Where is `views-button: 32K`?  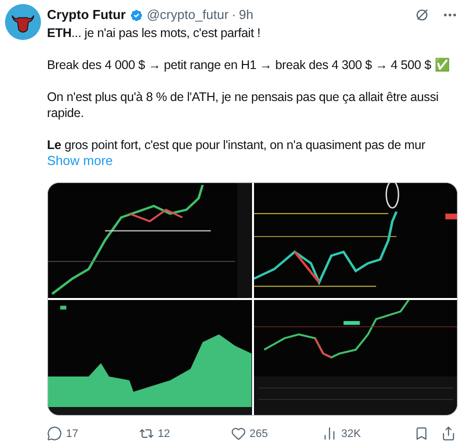 views-button: 32K is located at coordinates (366, 434).